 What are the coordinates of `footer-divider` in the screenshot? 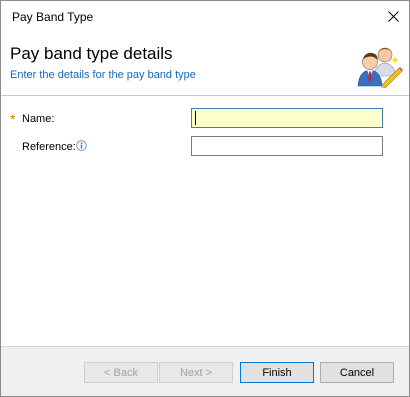 It's located at (205, 346).